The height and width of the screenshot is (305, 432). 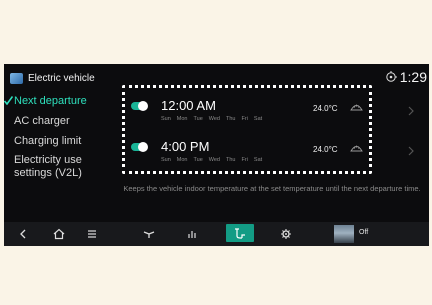 What do you see at coordinates (185, 146) in the screenshot?
I see `schedule-time: 4:00 PM` at bounding box center [185, 146].